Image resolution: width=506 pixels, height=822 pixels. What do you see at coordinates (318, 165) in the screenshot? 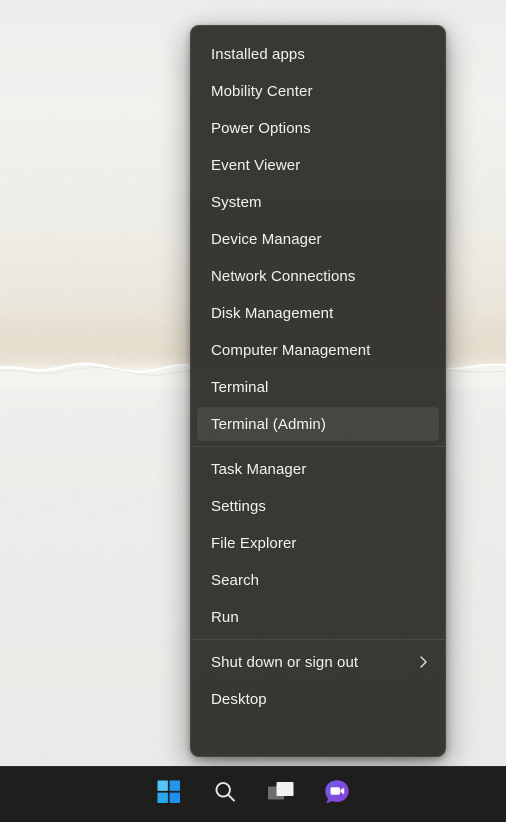
I see `menu-item-event-viewer: Event Viewer` at bounding box center [318, 165].